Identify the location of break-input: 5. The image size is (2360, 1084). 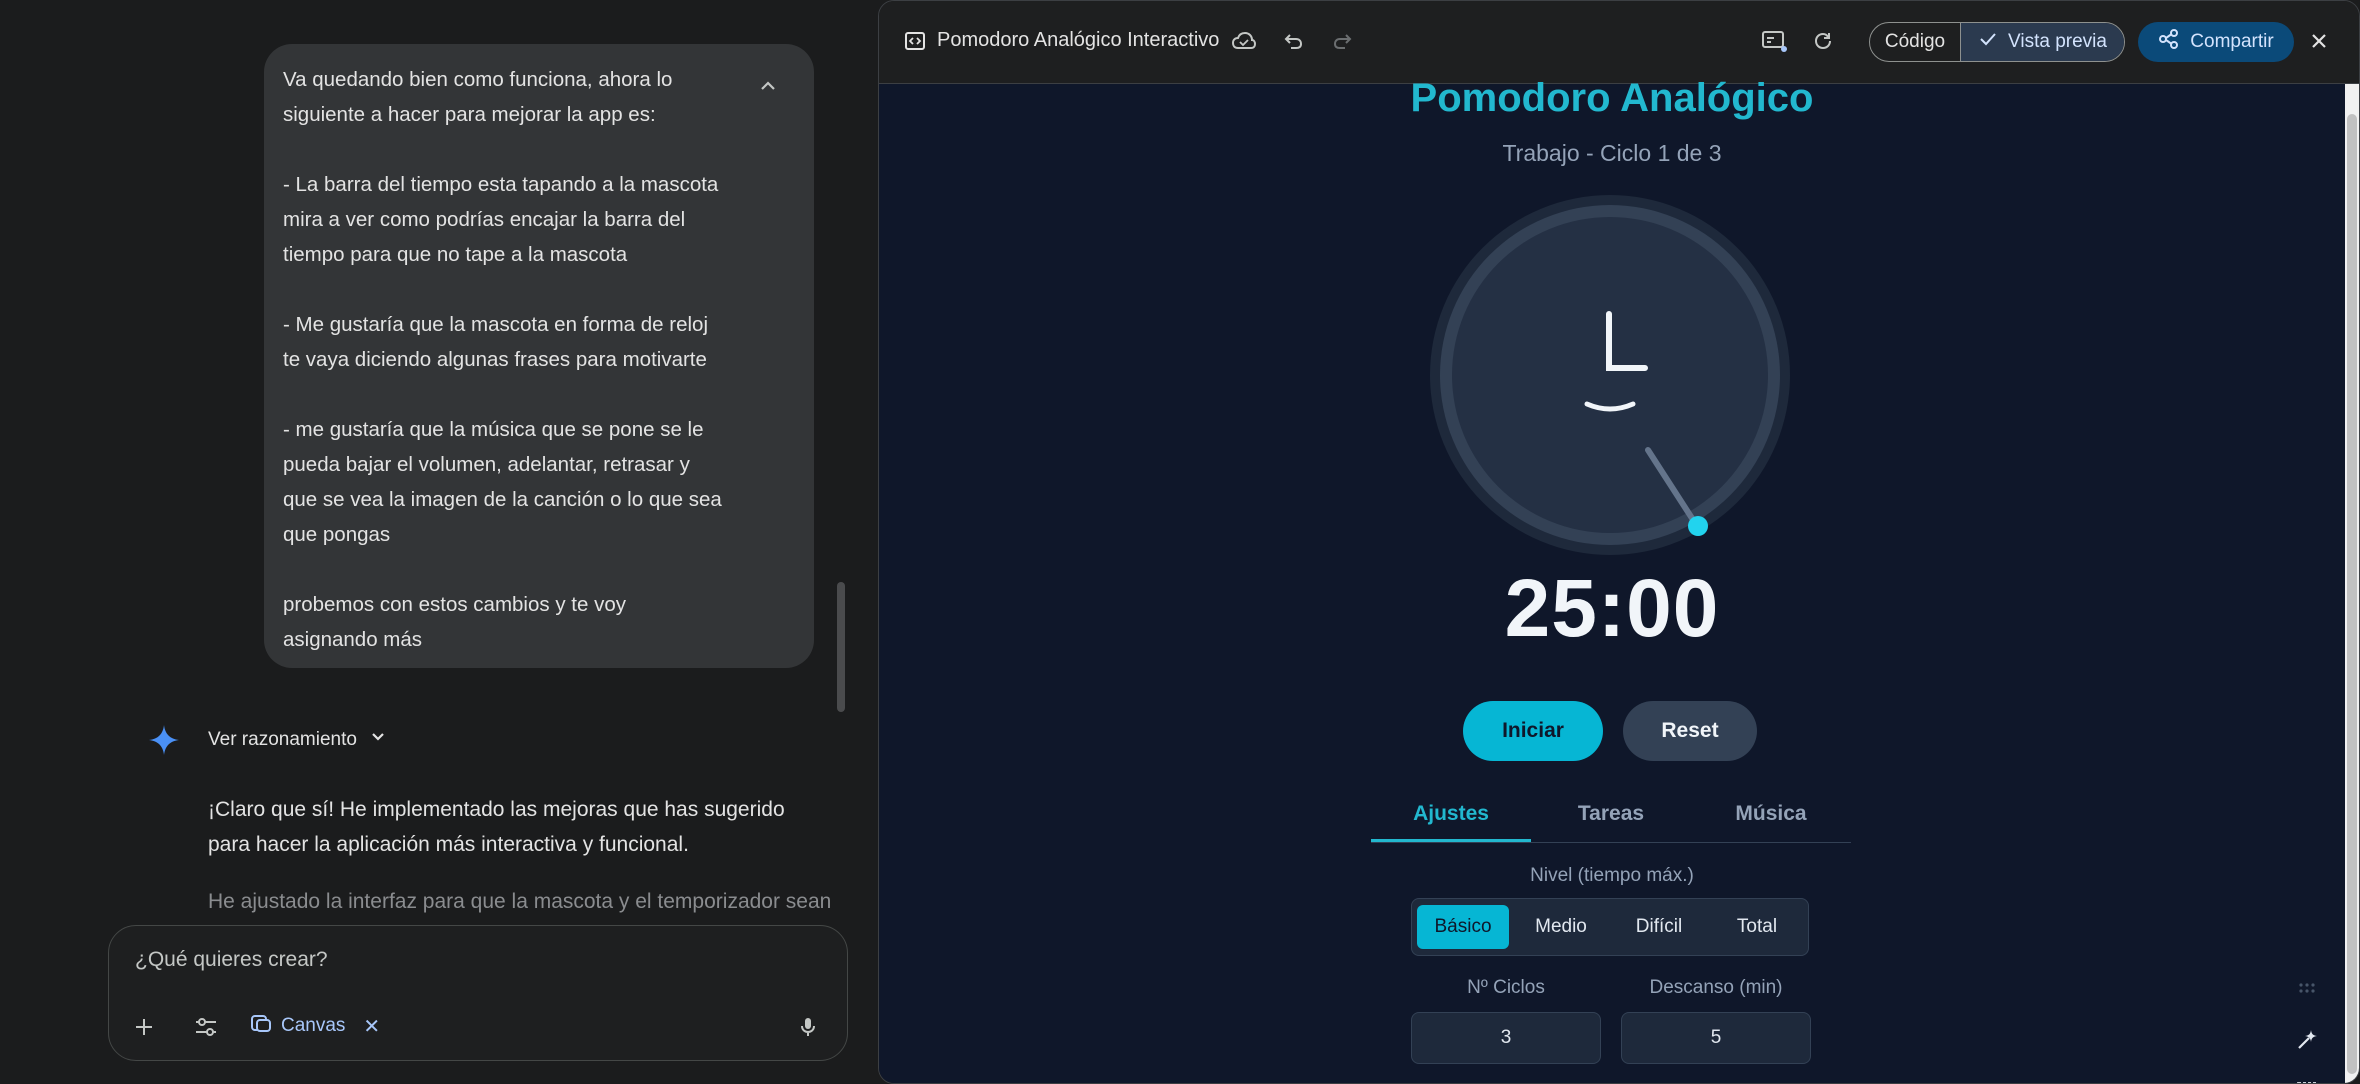
(1716, 1038).